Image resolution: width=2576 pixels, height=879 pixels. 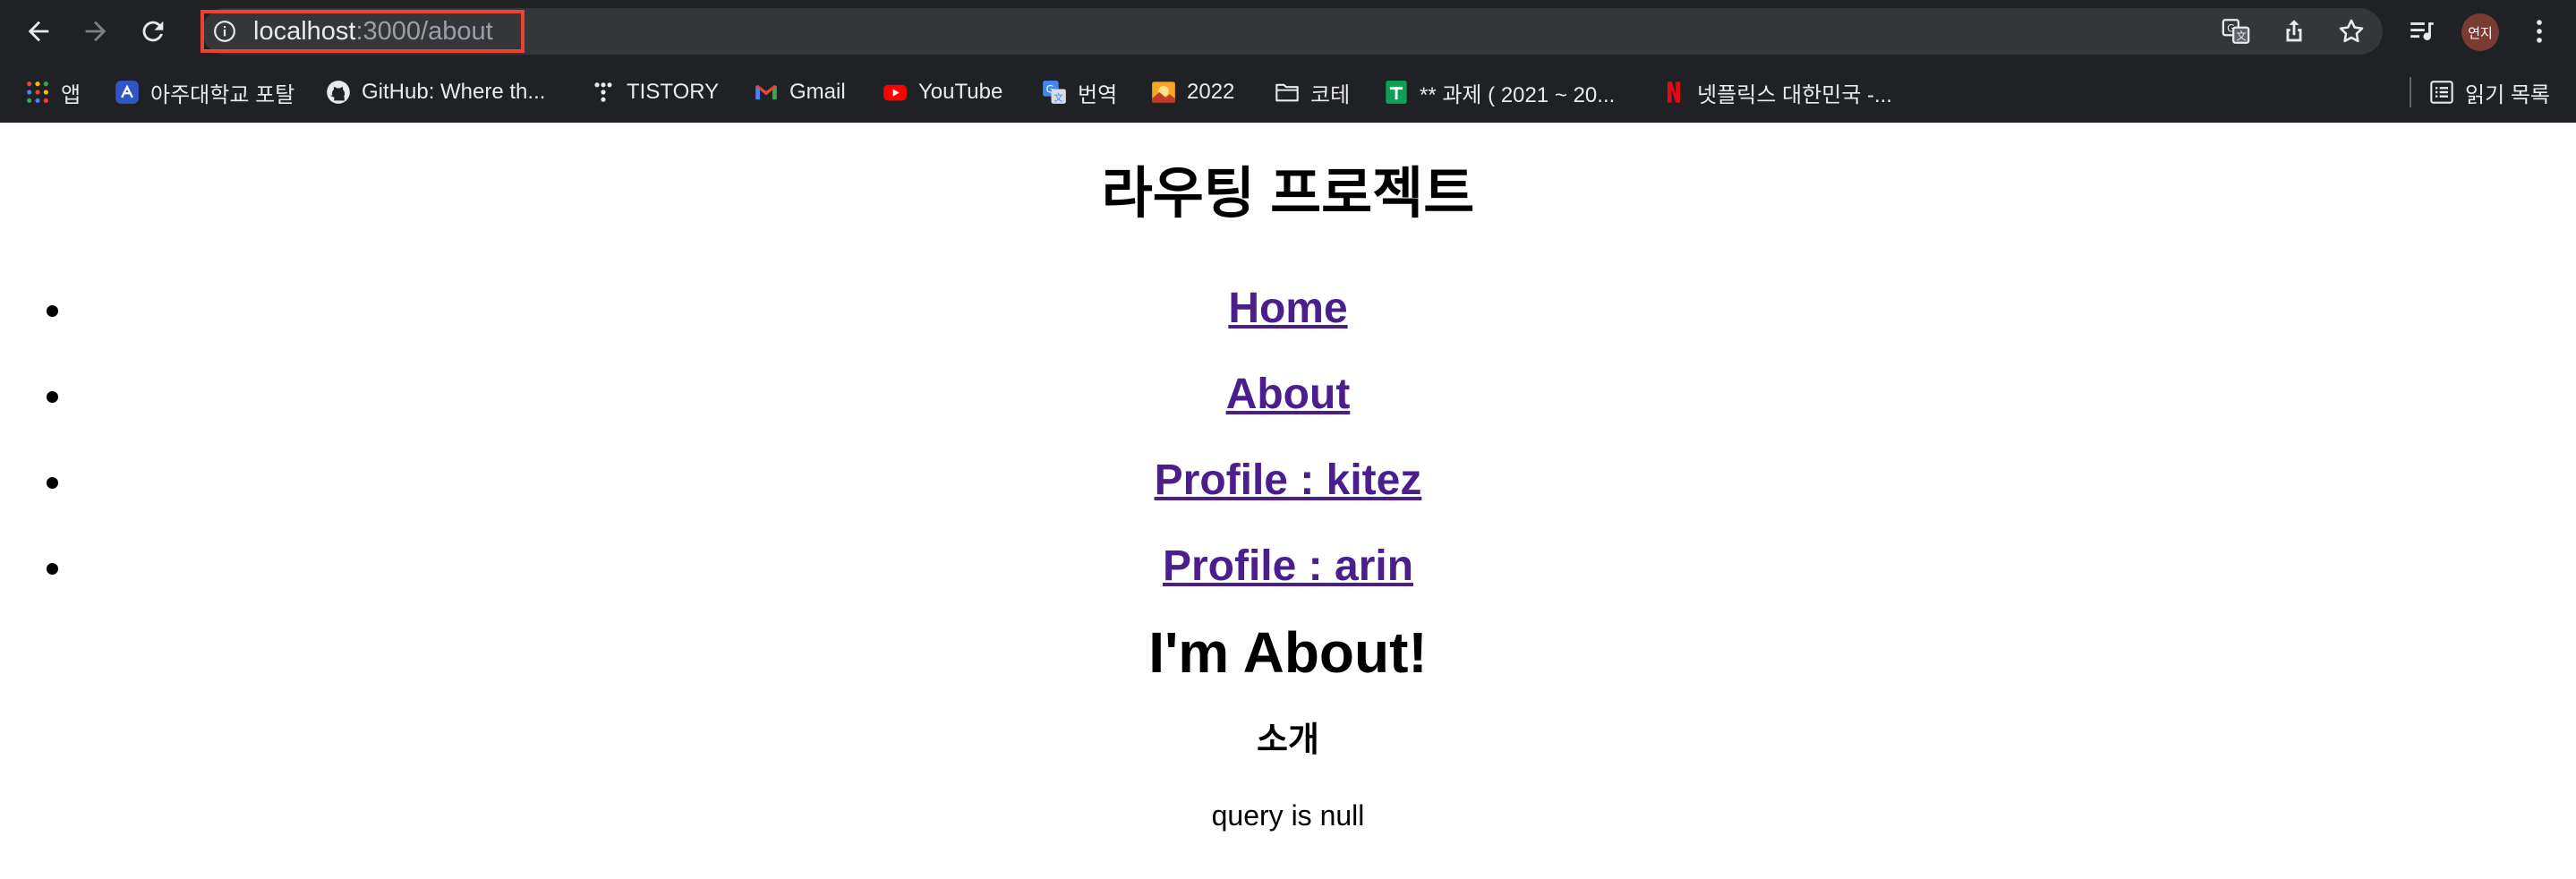 I want to click on apps-grid-icon, so click(x=37, y=92).